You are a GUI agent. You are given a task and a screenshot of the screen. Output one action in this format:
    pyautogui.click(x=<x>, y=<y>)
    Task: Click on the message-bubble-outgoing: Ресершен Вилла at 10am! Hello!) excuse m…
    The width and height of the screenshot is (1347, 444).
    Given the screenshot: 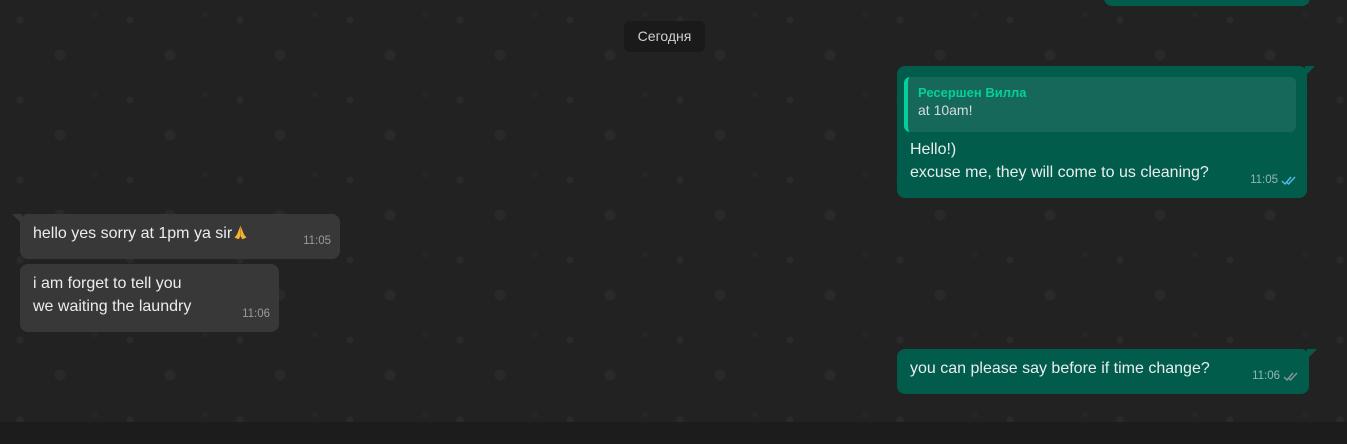 What is the action you would take?
    pyautogui.click(x=1106, y=132)
    